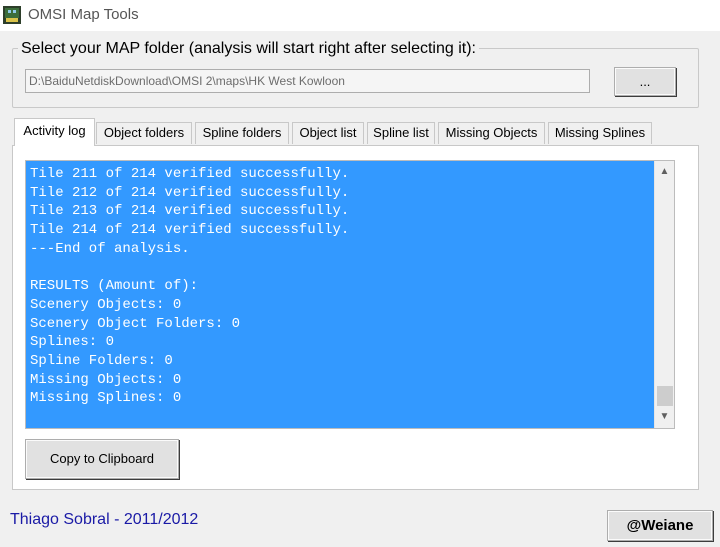  Describe the element at coordinates (401, 133) in the screenshot. I see `tab-spline-list: Spline list` at that location.